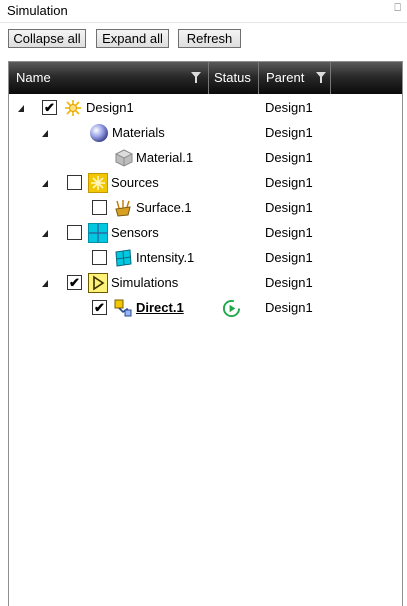  What do you see at coordinates (109, 78) in the screenshot?
I see `column-header-name: Name` at bounding box center [109, 78].